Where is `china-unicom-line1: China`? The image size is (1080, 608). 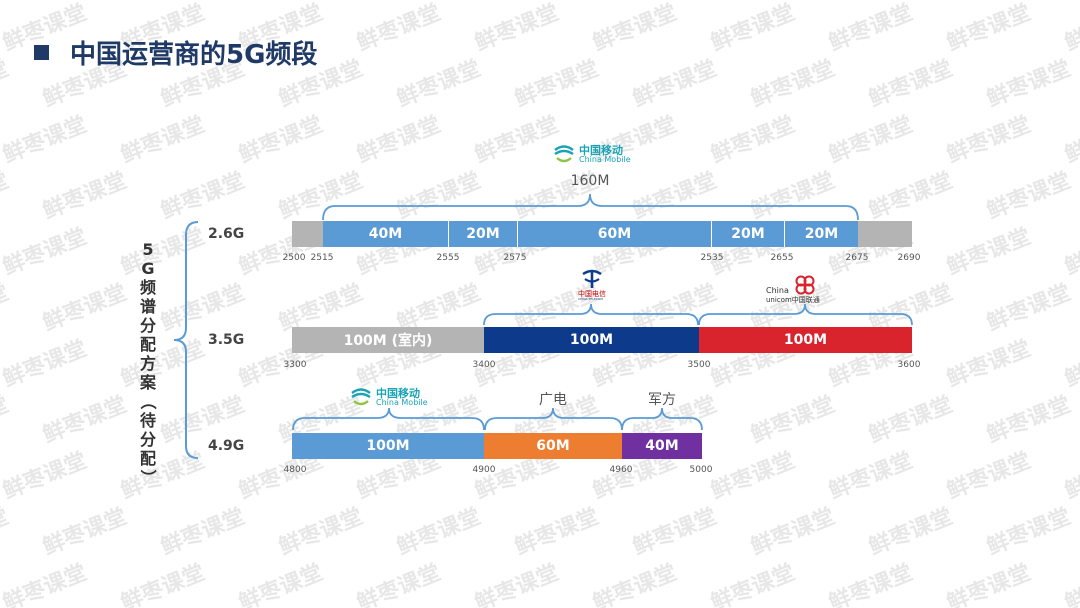 china-unicom-line1: China is located at coordinates (777, 290).